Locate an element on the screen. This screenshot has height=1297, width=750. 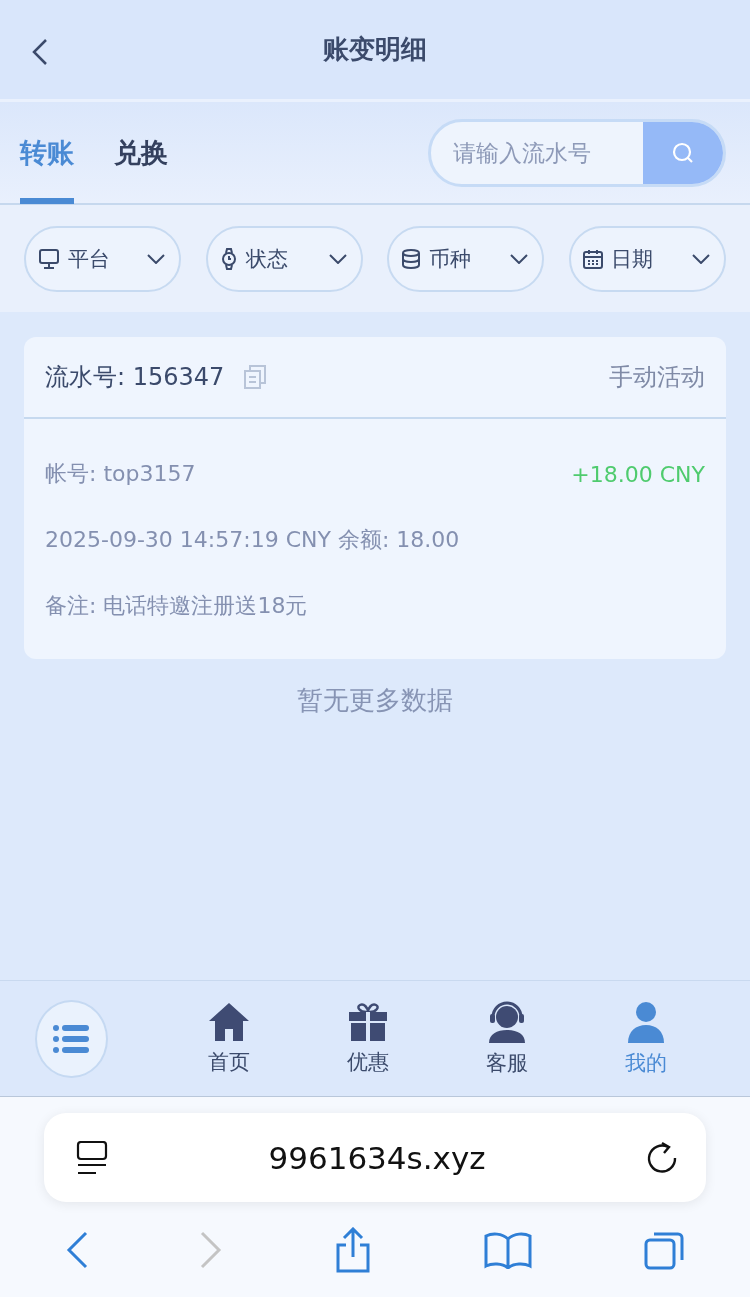
share-button is located at coordinates (353, 1249).